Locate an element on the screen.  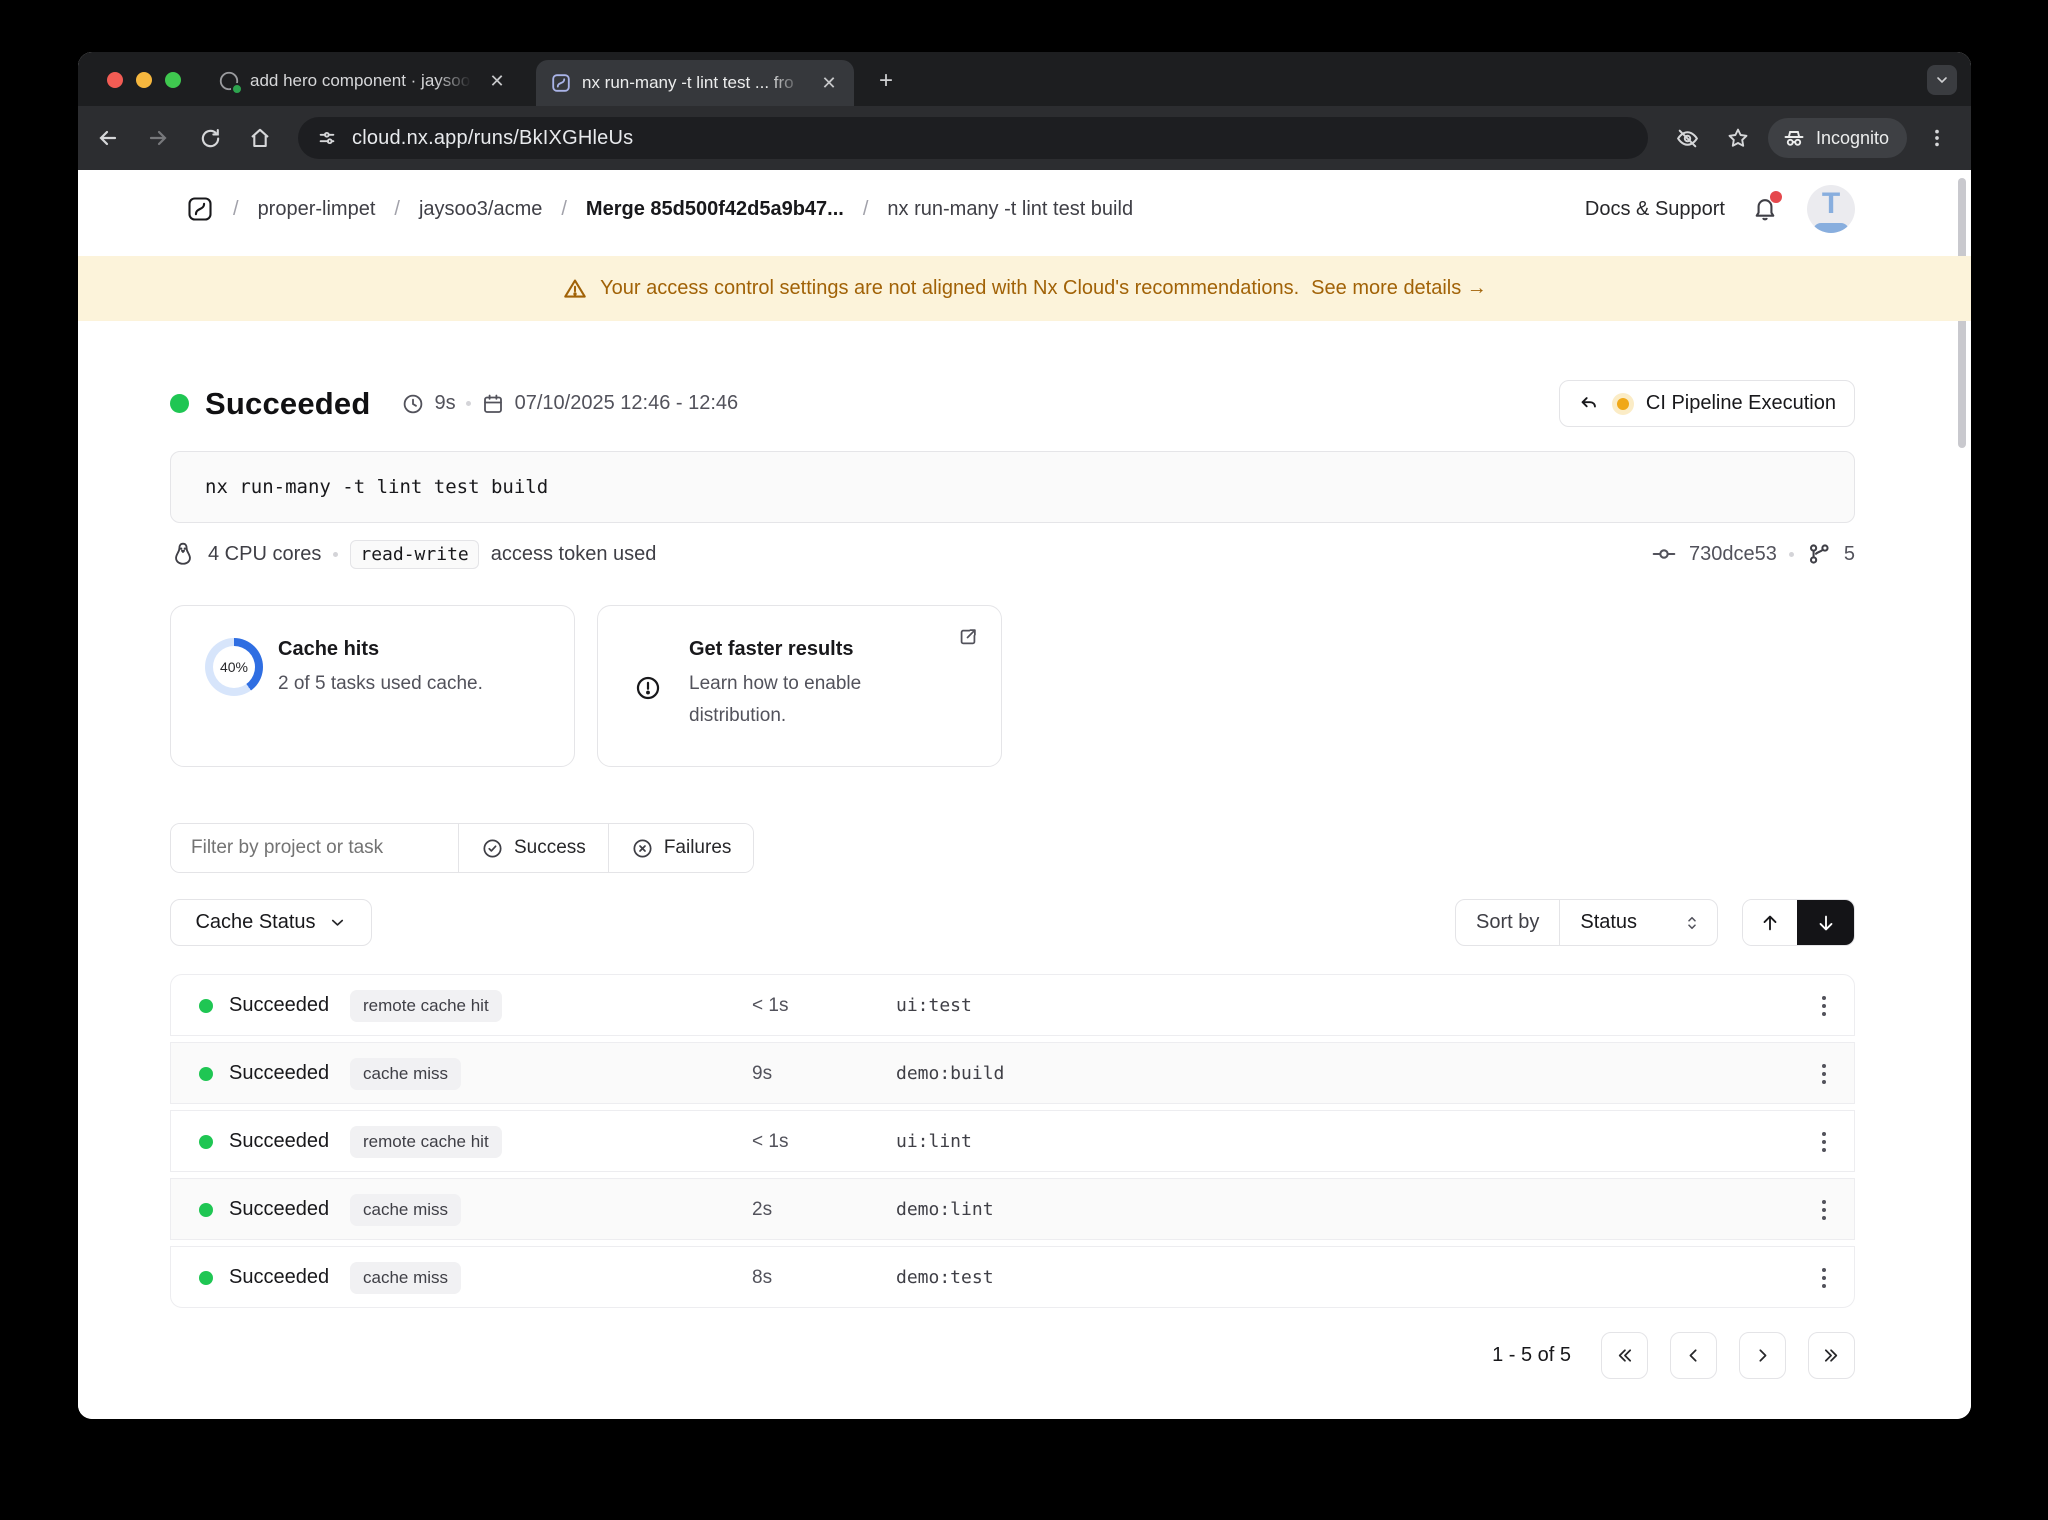
tab-search-button is located at coordinates (1942, 80).